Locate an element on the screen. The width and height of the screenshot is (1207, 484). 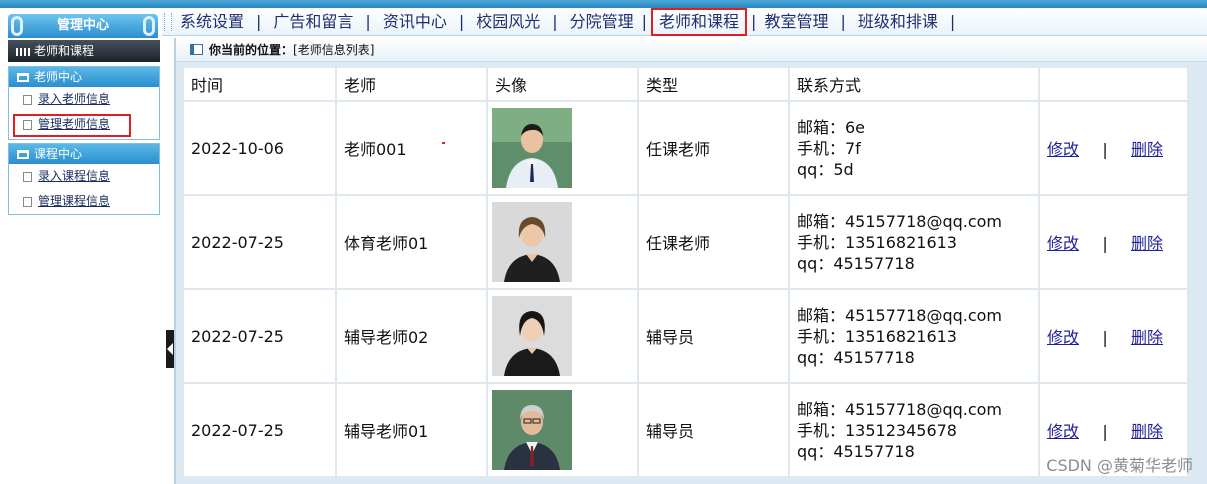
contact-qq: qq：5d is located at coordinates (825, 169).